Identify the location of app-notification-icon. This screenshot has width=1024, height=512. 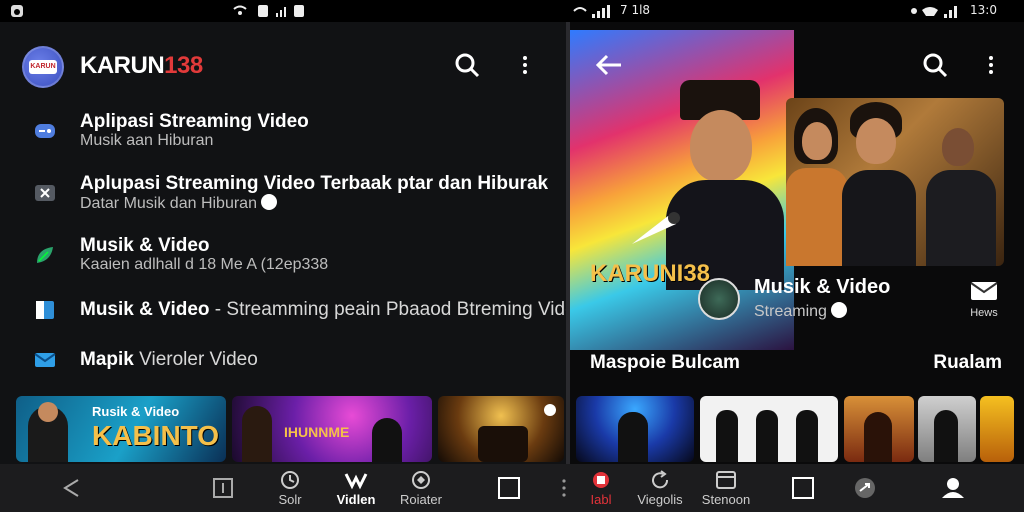
(17, 11).